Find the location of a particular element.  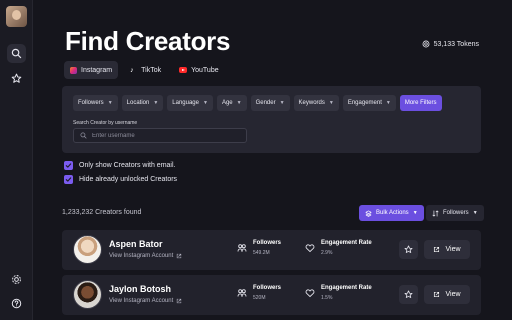

more-filters-label: More Filters is located at coordinates (420, 103).